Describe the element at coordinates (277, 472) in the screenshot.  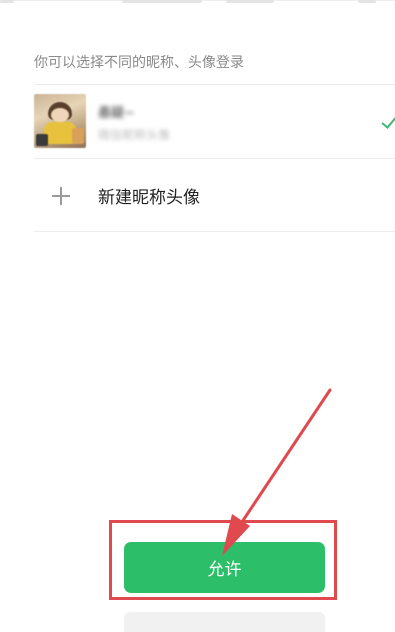
I see `annotation-arrow-icon` at that location.